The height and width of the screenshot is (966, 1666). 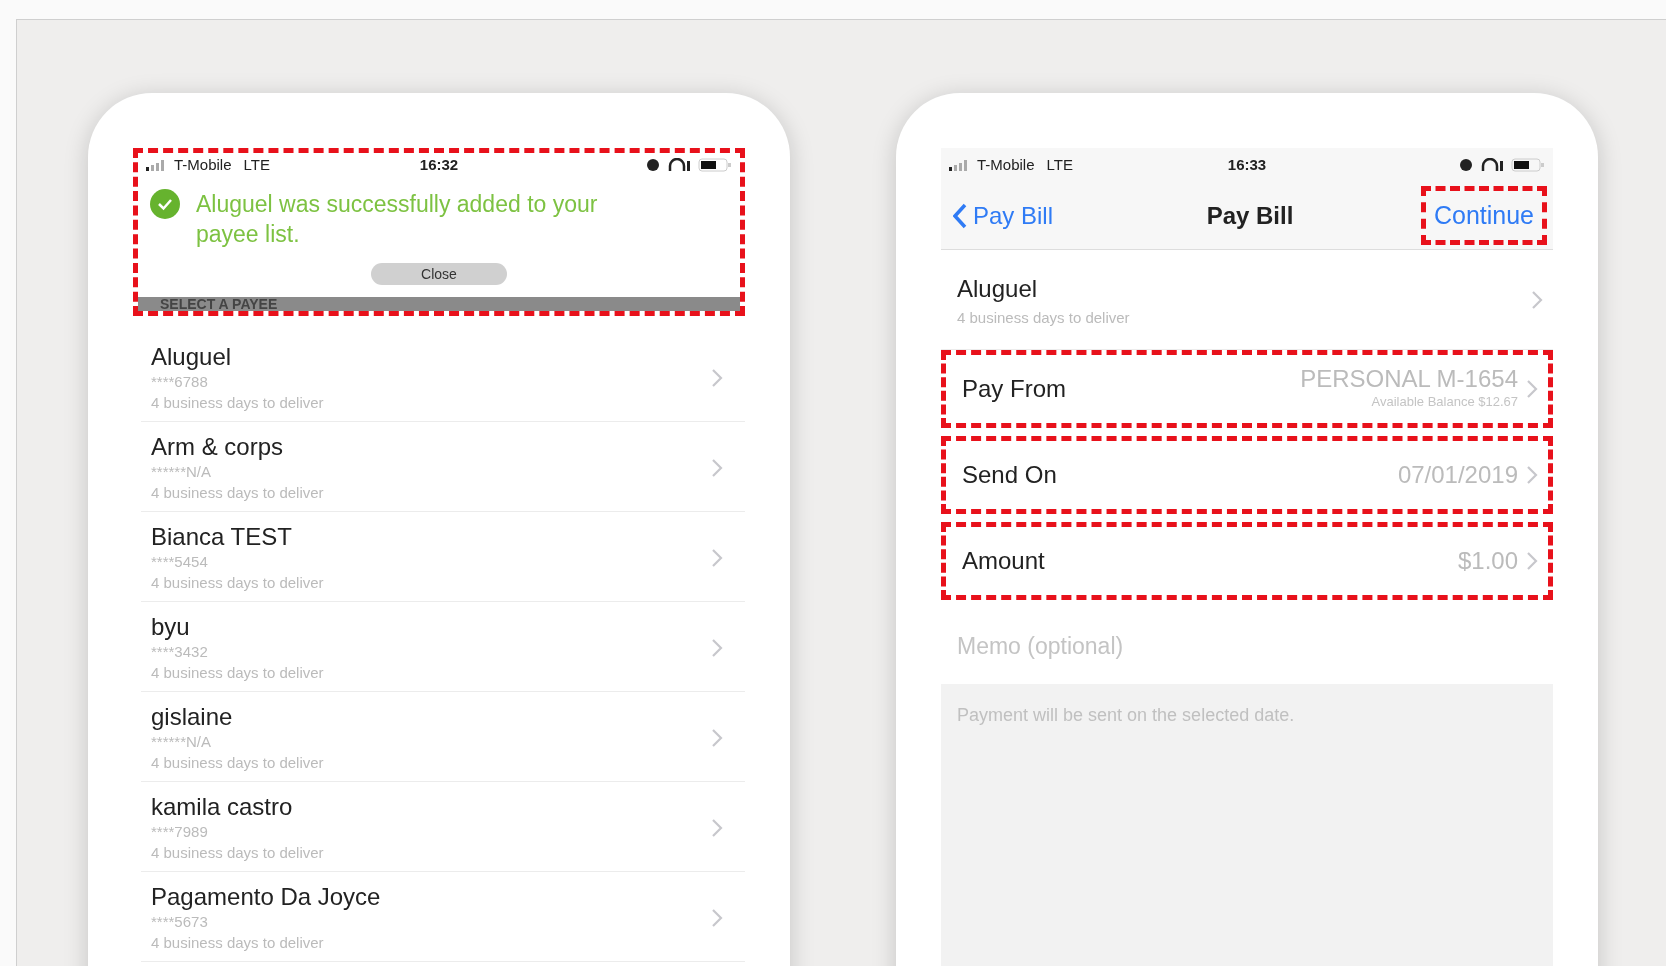 What do you see at coordinates (1004, 561) in the screenshot?
I see `field-label: Amount` at bounding box center [1004, 561].